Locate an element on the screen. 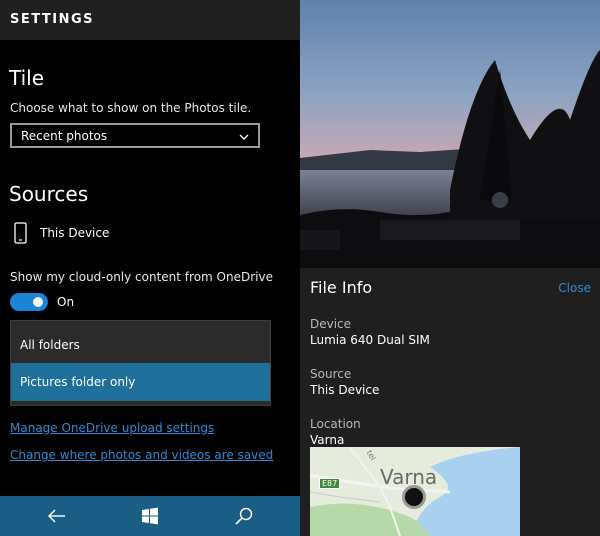 This screenshot has width=600, height=536. location-pin-icon is located at coordinates (414, 497).